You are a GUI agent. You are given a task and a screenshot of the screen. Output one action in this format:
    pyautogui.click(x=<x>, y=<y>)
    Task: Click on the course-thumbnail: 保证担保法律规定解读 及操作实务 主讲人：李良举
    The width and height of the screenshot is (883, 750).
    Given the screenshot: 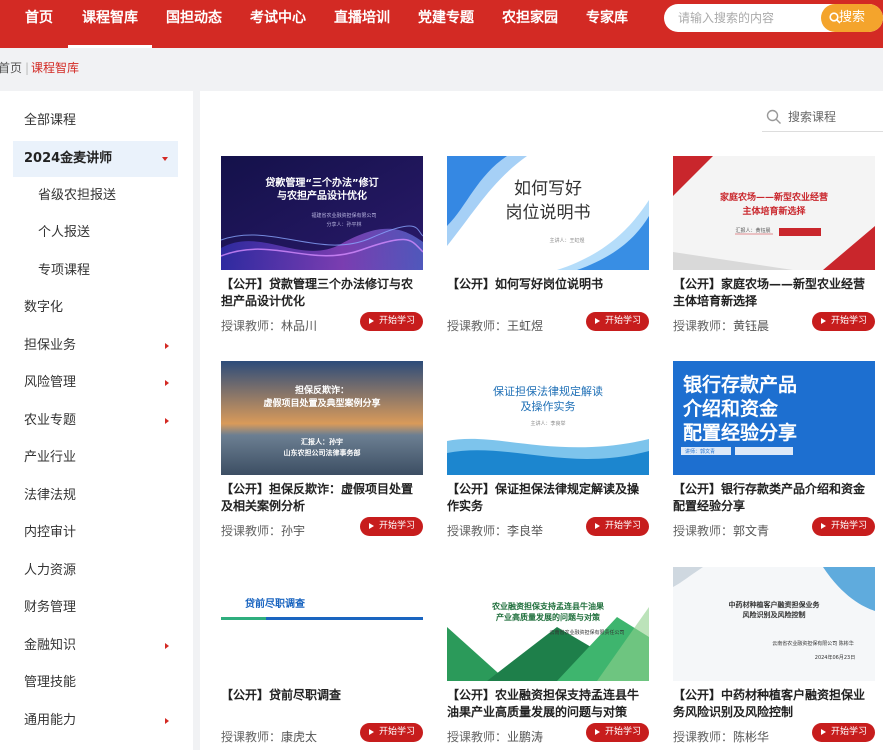 What is the action you would take?
    pyautogui.click(x=548, y=418)
    